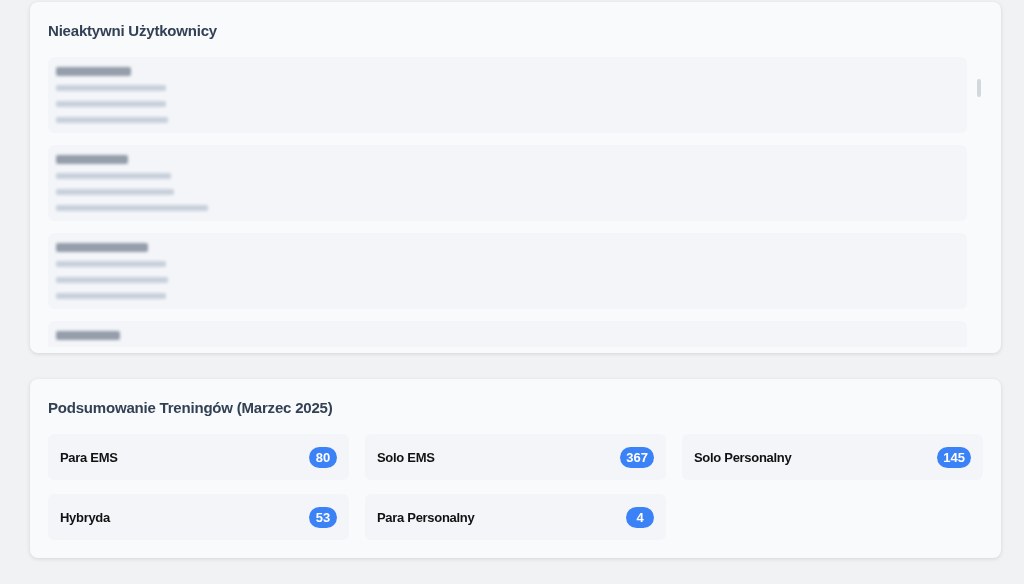 This screenshot has width=1024, height=584. Describe the element at coordinates (954, 457) in the screenshot. I see `count-badge: 145` at that location.